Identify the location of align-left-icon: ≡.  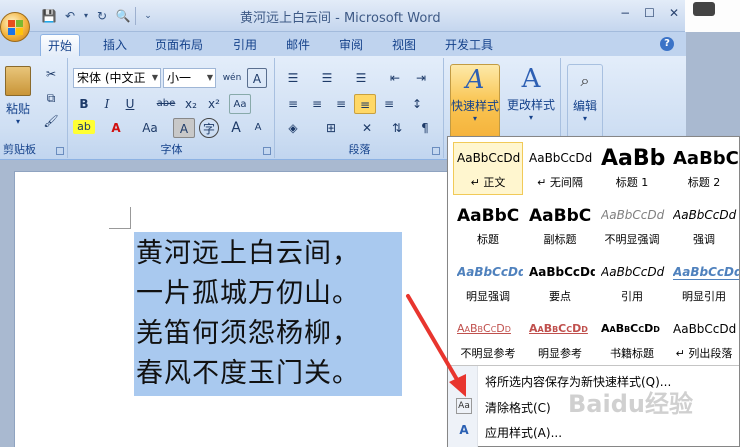
(293, 104).